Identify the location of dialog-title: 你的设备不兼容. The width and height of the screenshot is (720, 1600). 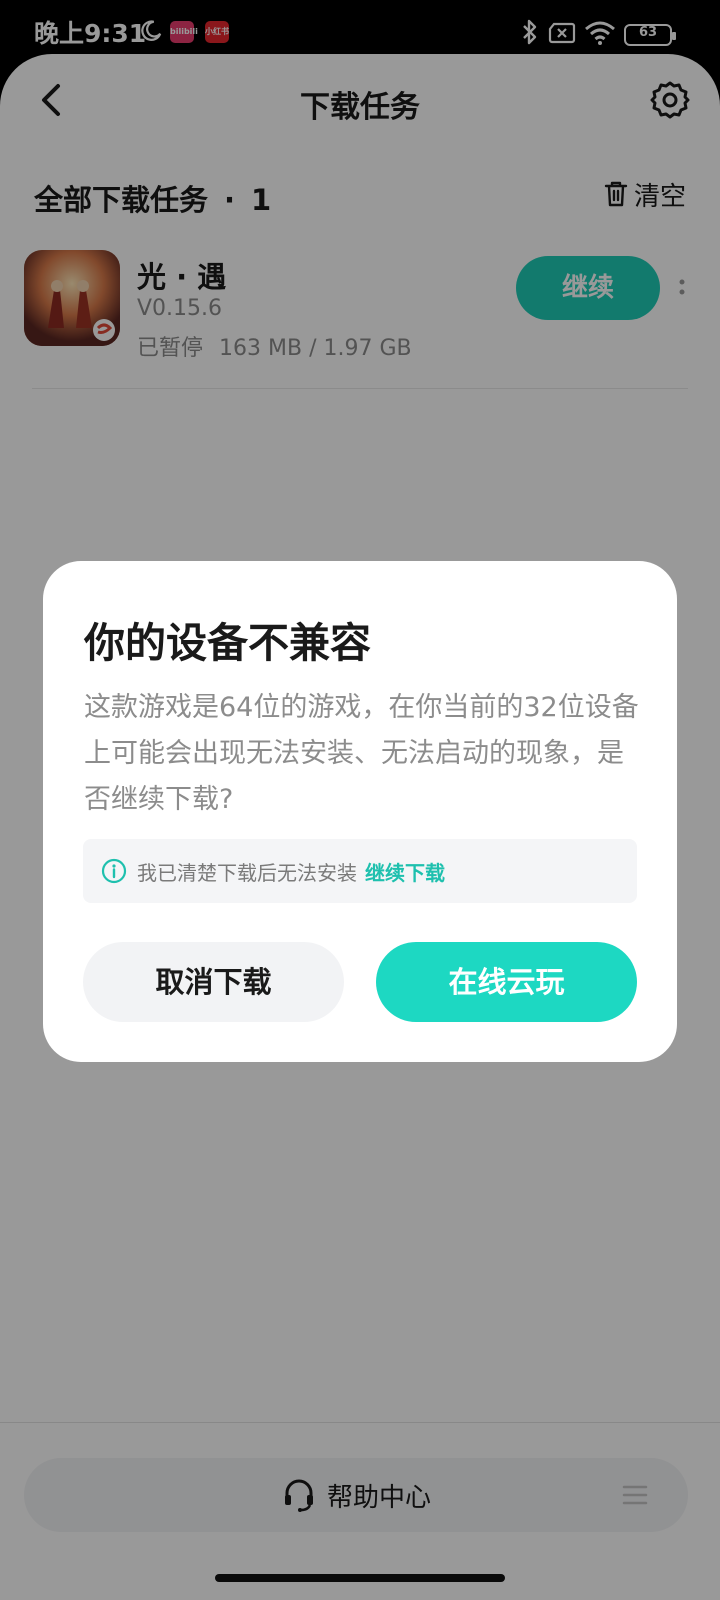
(227, 643).